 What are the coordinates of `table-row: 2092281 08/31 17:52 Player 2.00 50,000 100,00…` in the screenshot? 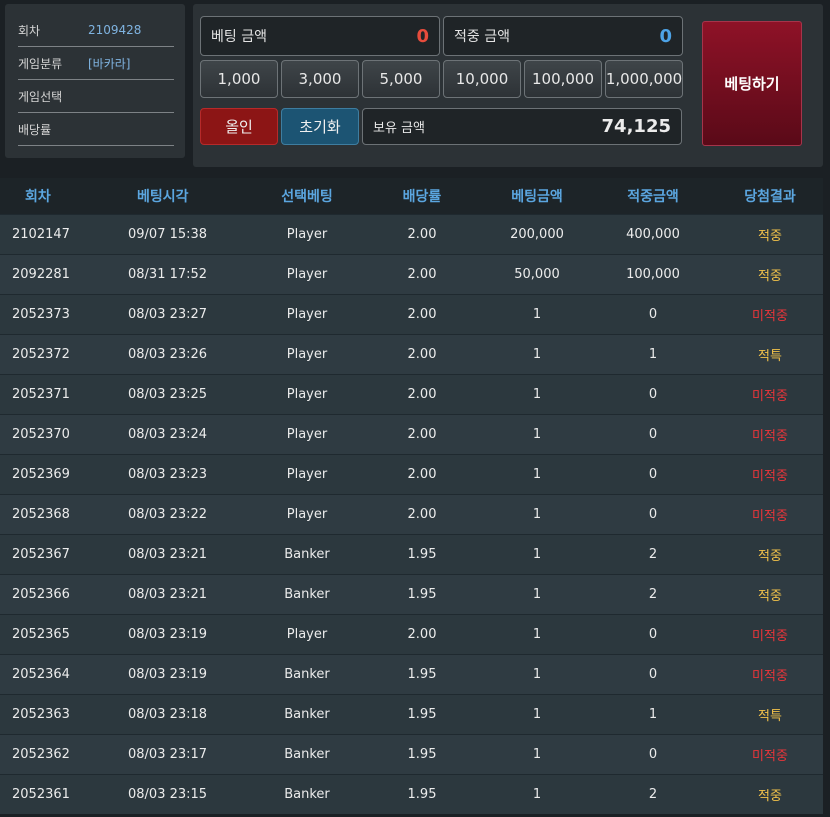 It's located at (411, 274).